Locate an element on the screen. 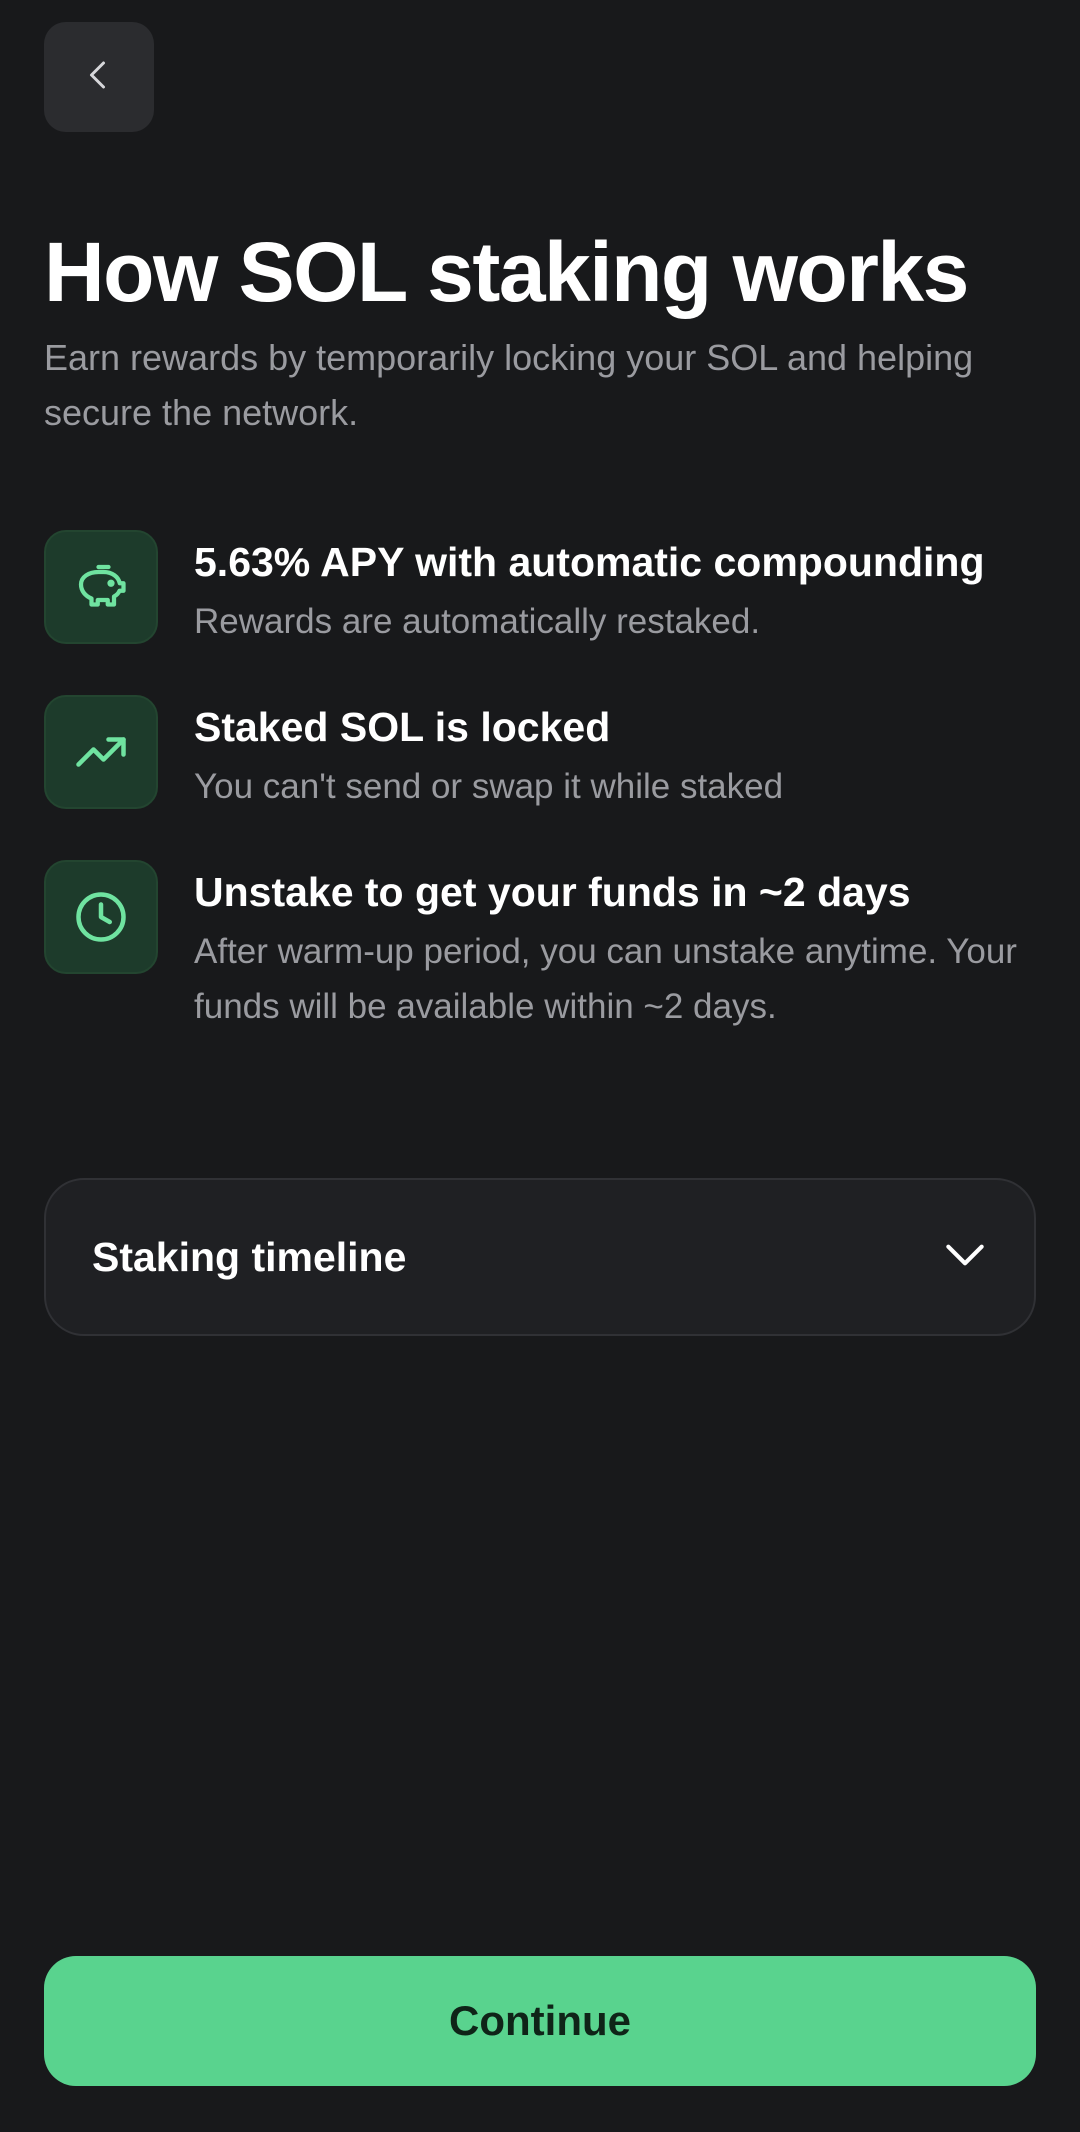 This screenshot has width=1080, height=2132. chevron-left-icon is located at coordinates (99, 77).